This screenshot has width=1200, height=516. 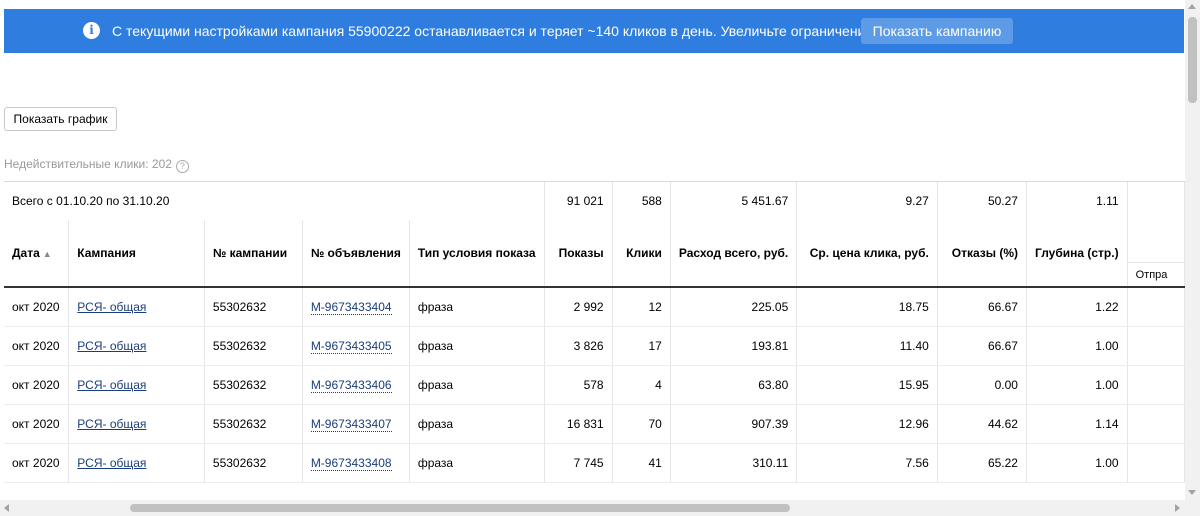 What do you see at coordinates (867, 346) in the screenshot?
I see `cell-avg-cpc: 11.40` at bounding box center [867, 346].